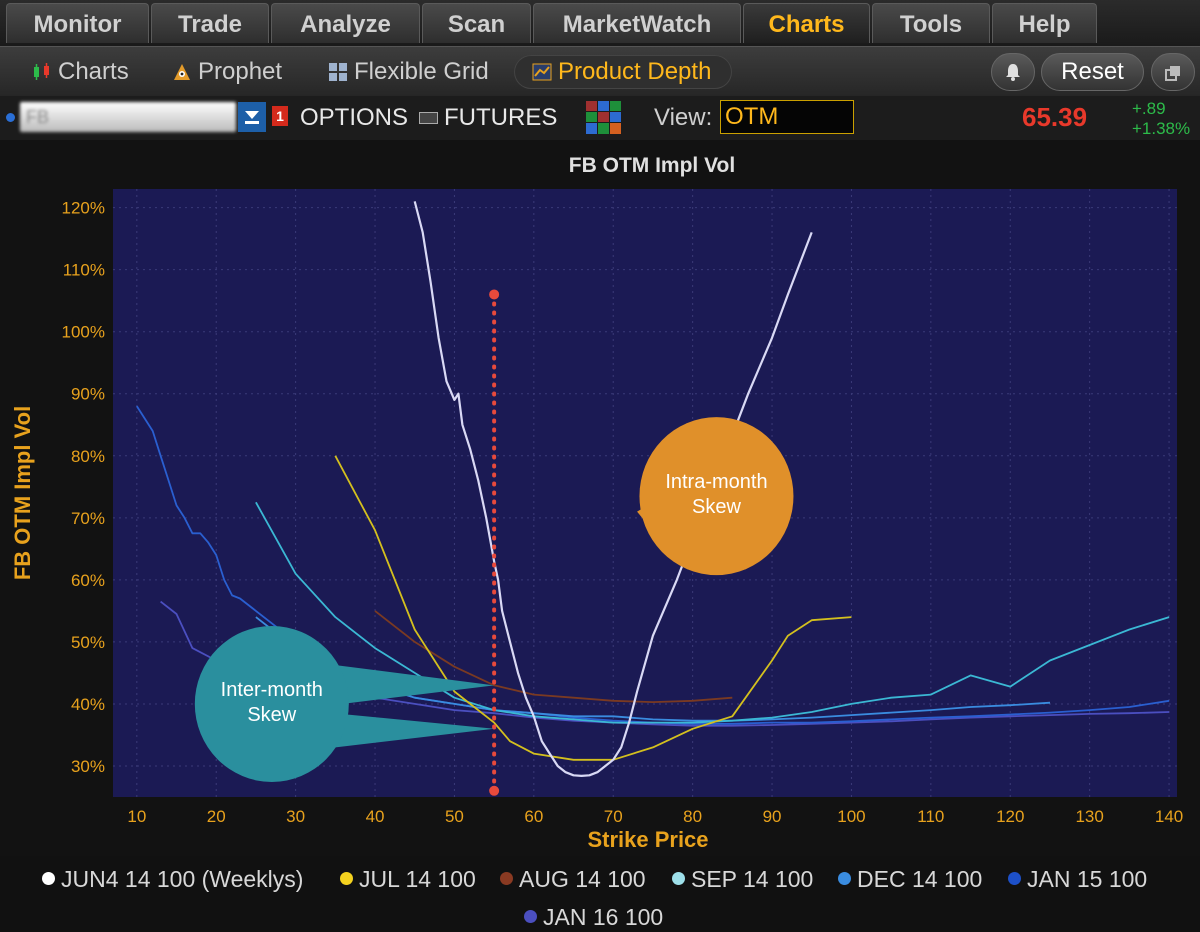 The width and height of the screenshot is (1200, 932). Describe the element at coordinates (84, 270) in the screenshot. I see `y-tick-label: 110%` at that location.